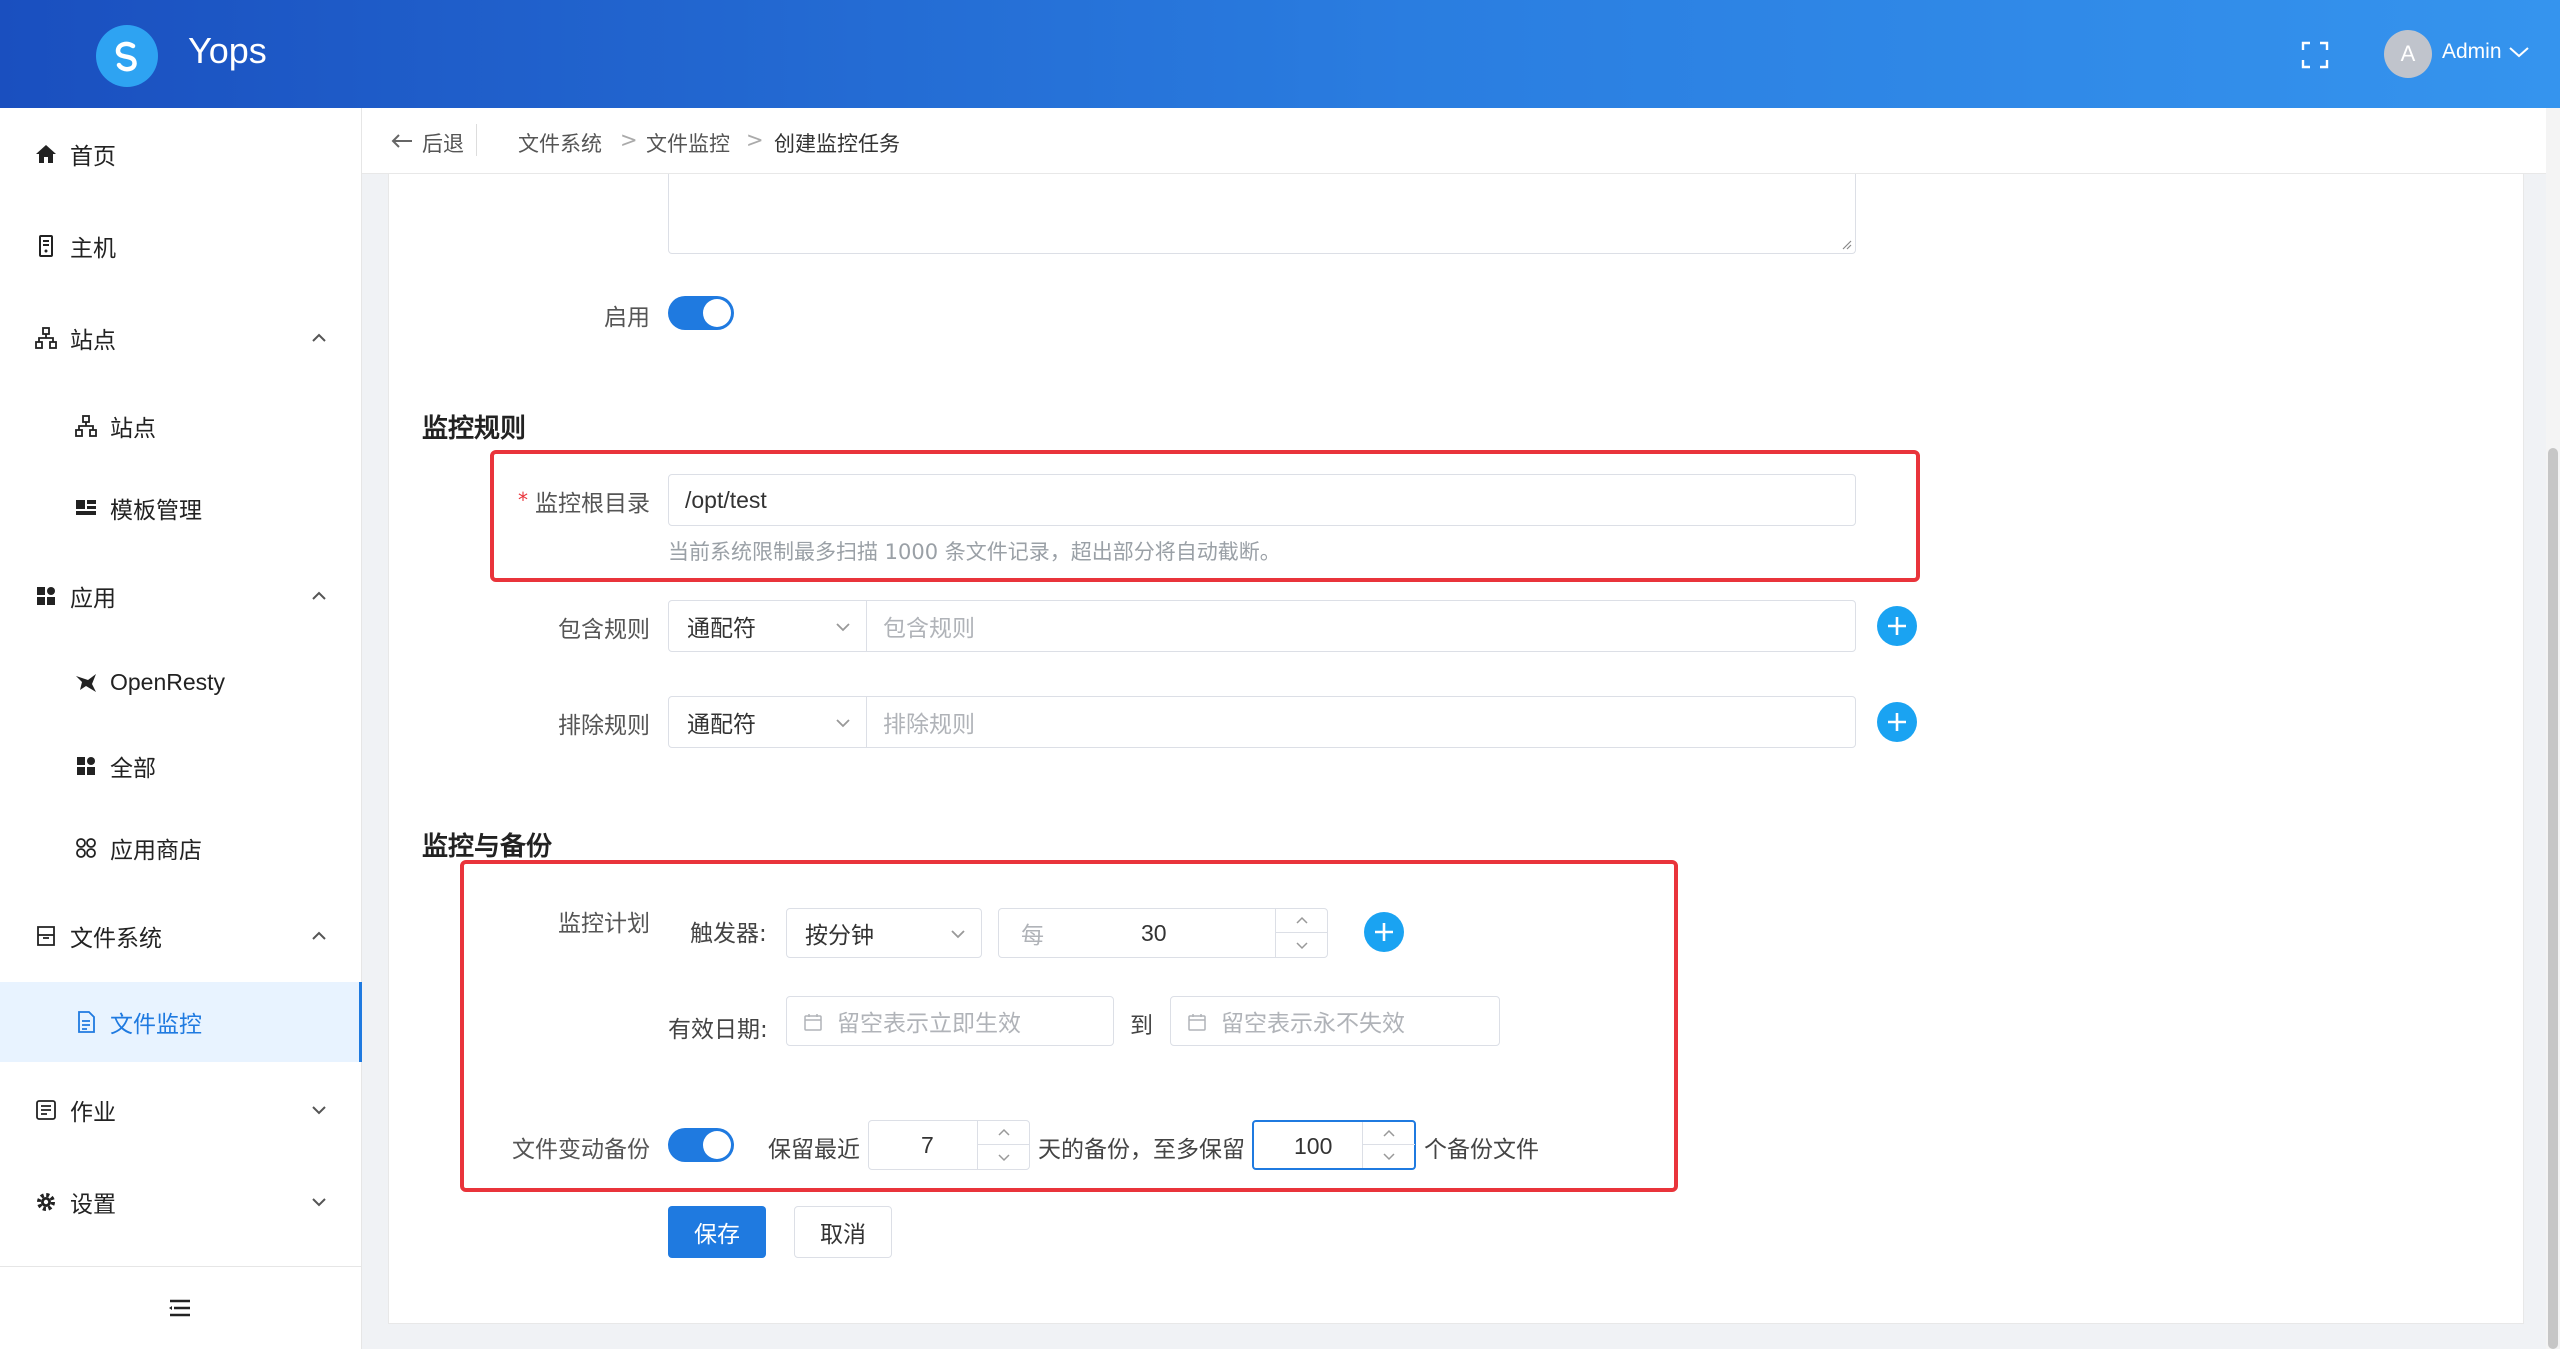 The height and width of the screenshot is (1349, 2560). I want to click on collapse-menu-icon, so click(180, 1308).